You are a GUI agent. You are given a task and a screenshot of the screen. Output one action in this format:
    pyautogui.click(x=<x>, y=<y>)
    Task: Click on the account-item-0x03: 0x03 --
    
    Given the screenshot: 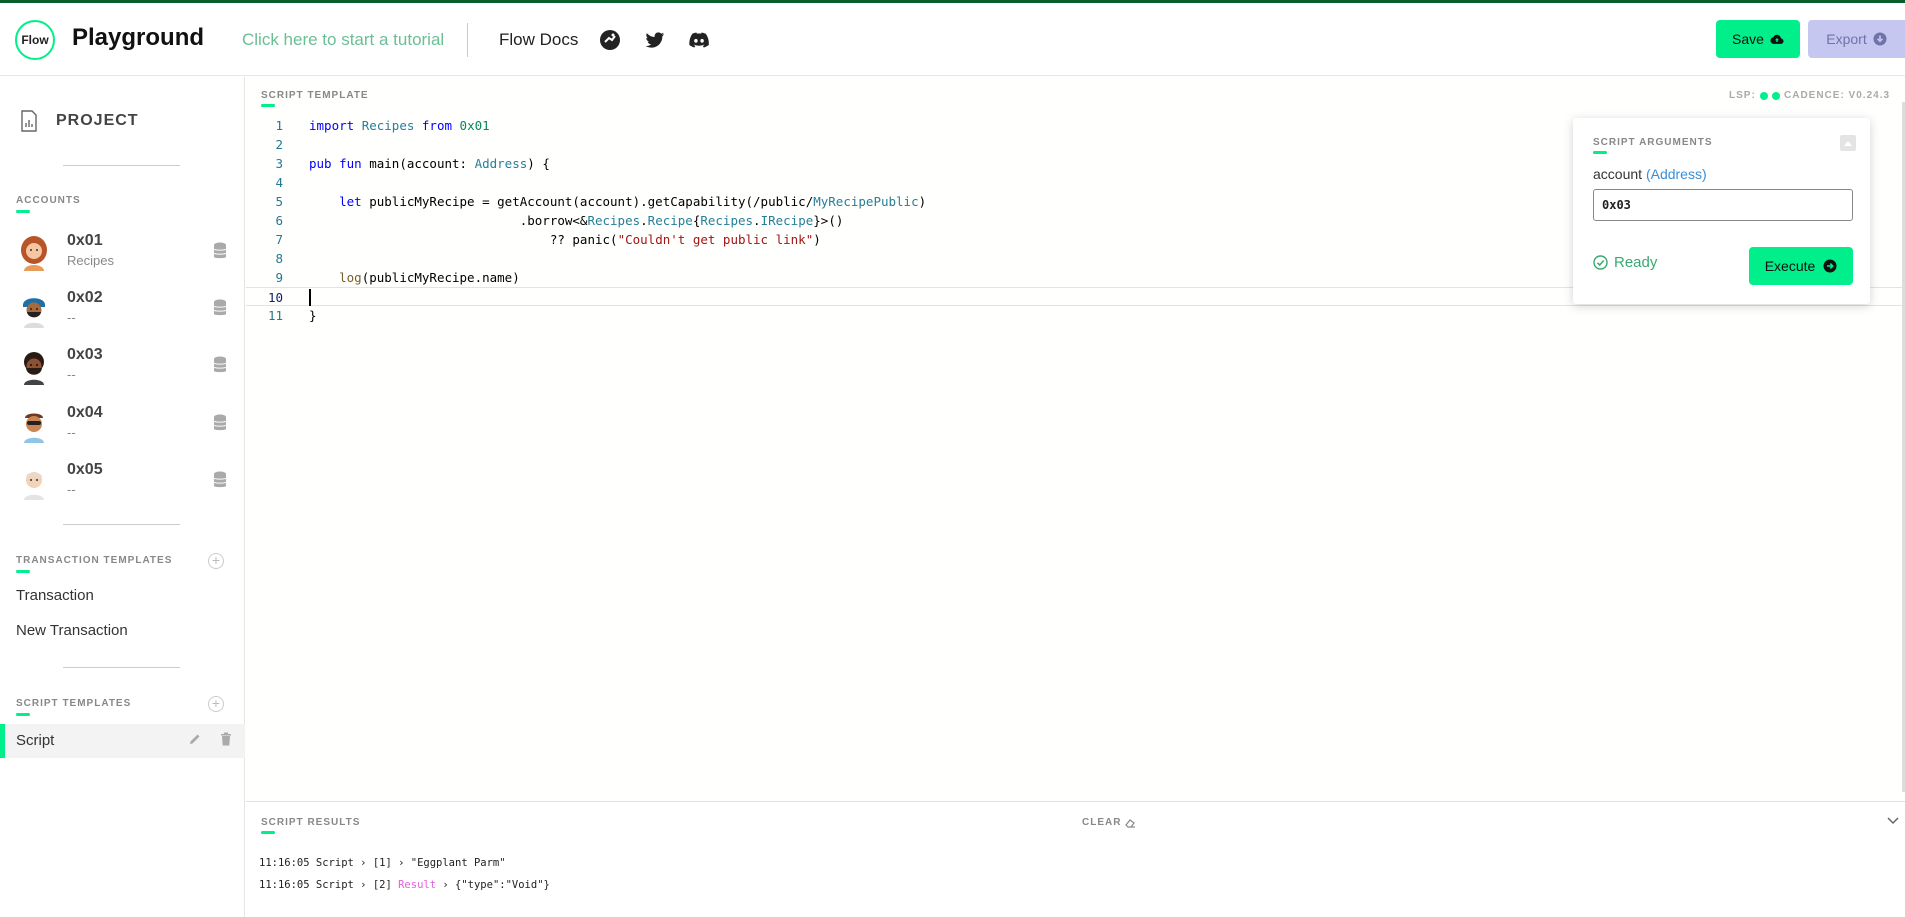 What is the action you would take?
    pyautogui.click(x=122, y=370)
    